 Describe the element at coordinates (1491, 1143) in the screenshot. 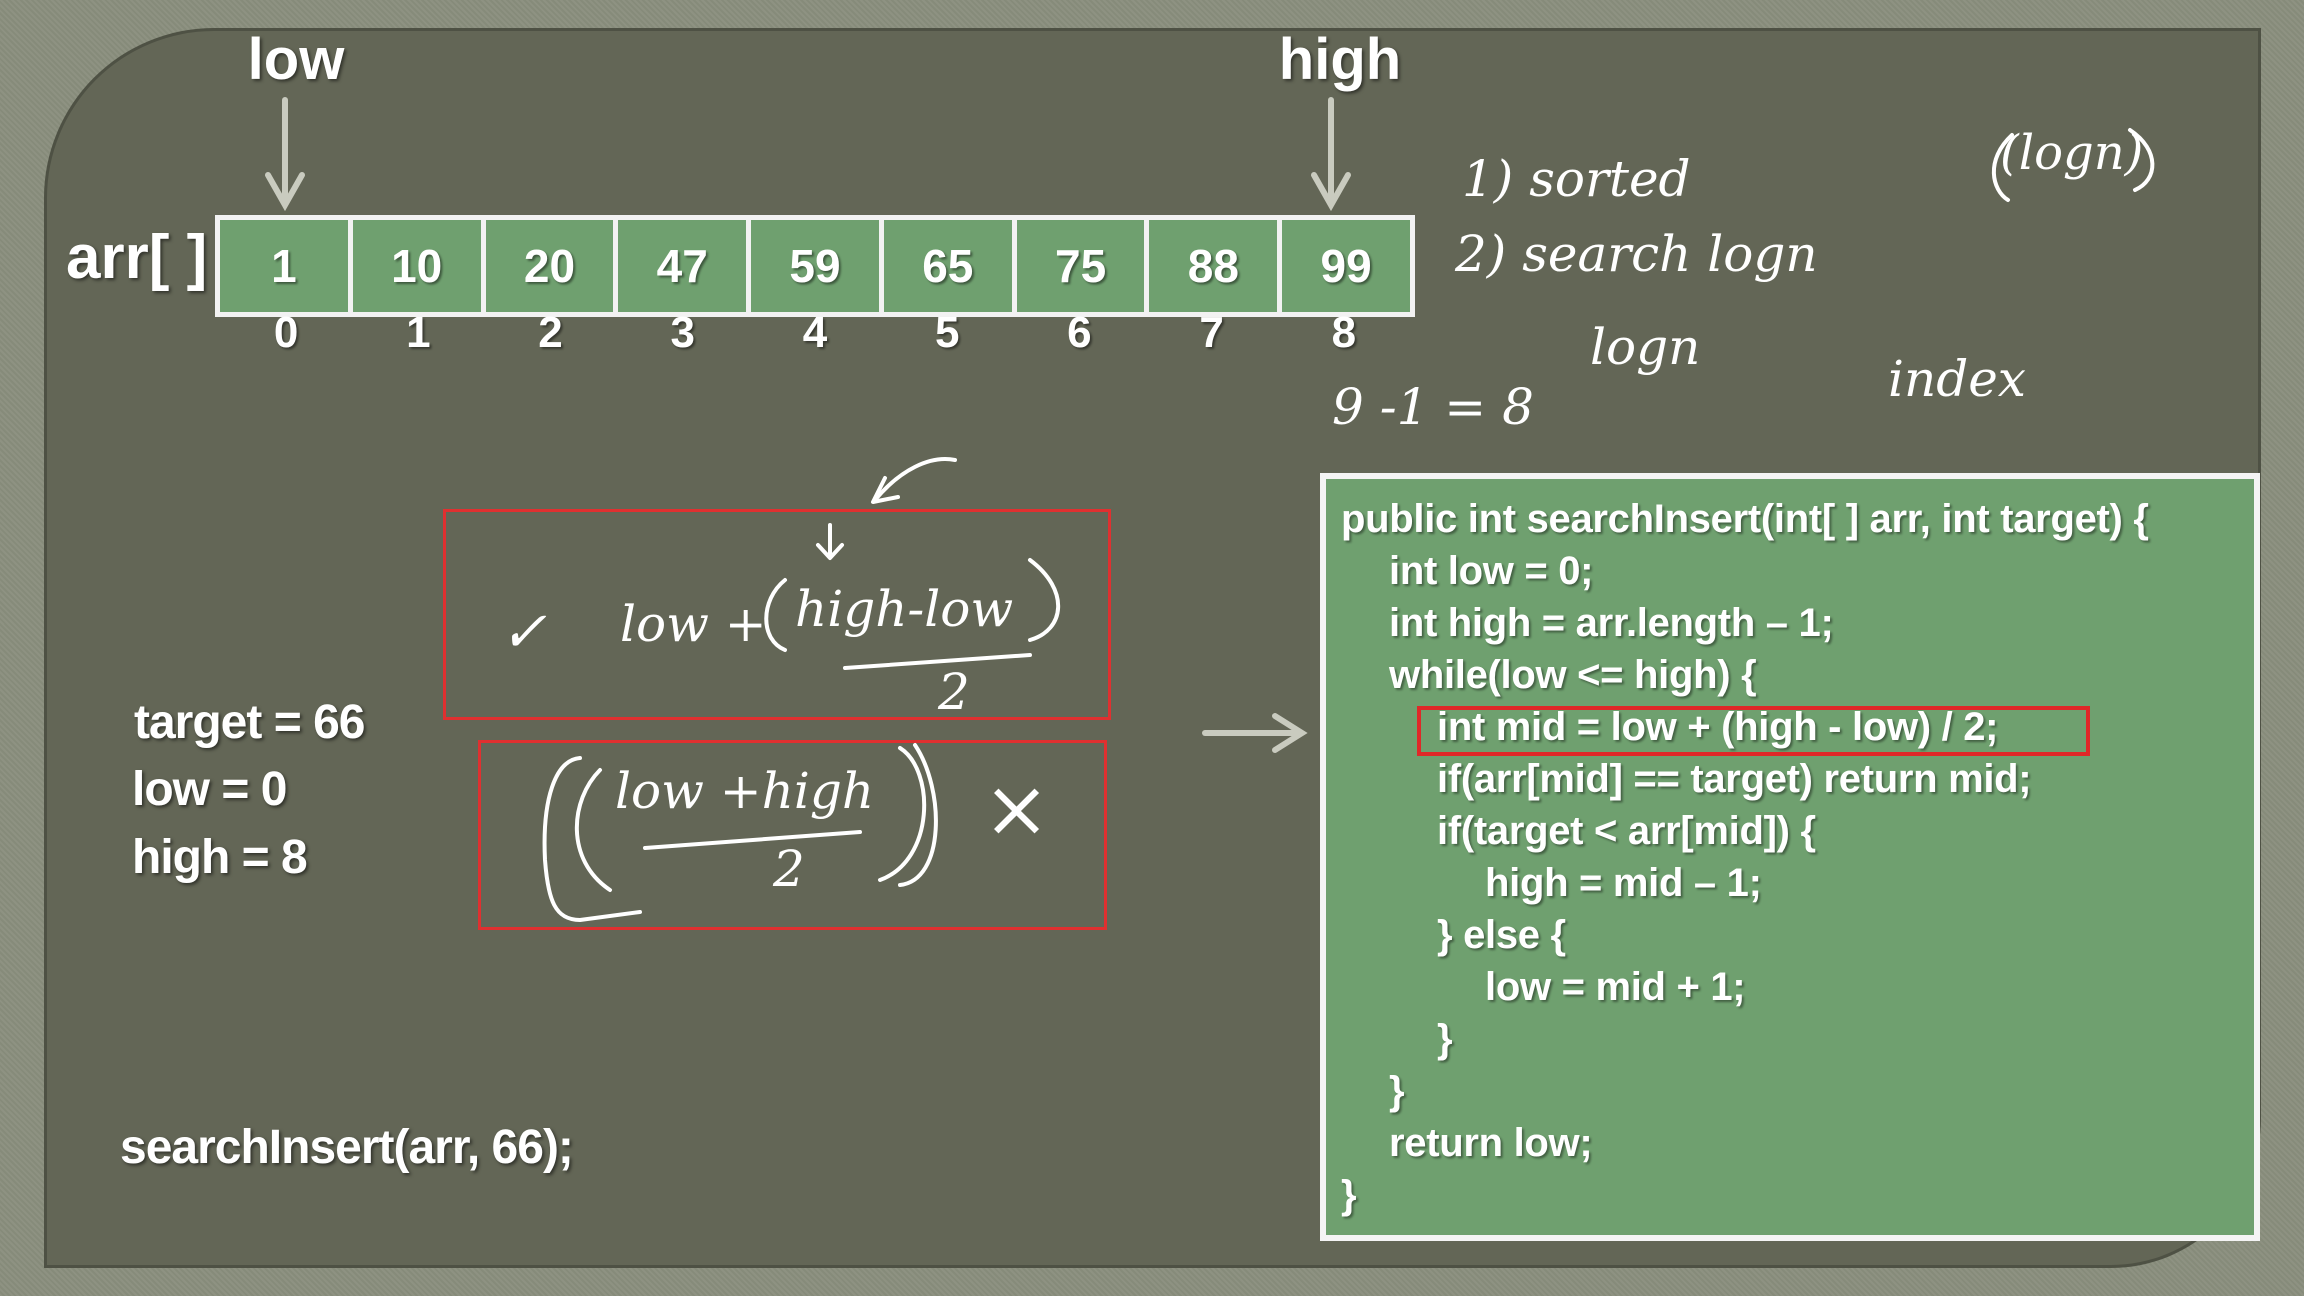

I see `code-line: return low;` at that location.